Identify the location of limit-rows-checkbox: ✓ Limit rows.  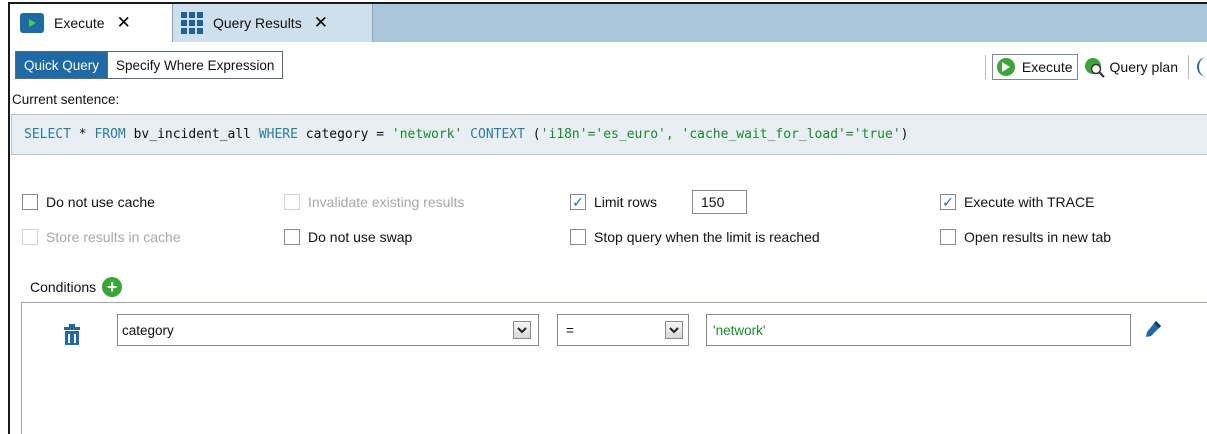
(613, 202).